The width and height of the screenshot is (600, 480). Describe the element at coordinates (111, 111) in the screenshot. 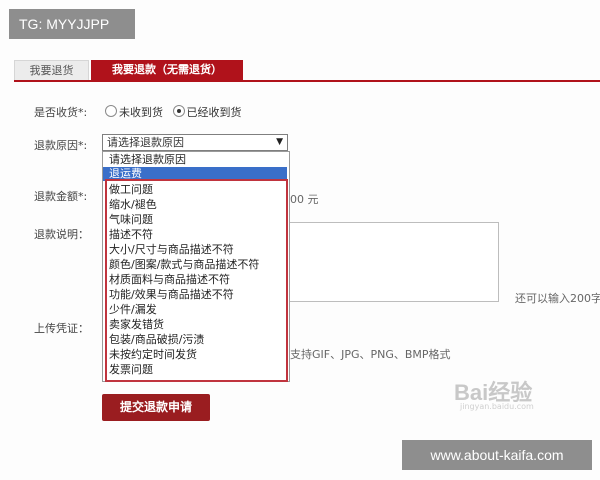

I see `radio-not-received` at that location.